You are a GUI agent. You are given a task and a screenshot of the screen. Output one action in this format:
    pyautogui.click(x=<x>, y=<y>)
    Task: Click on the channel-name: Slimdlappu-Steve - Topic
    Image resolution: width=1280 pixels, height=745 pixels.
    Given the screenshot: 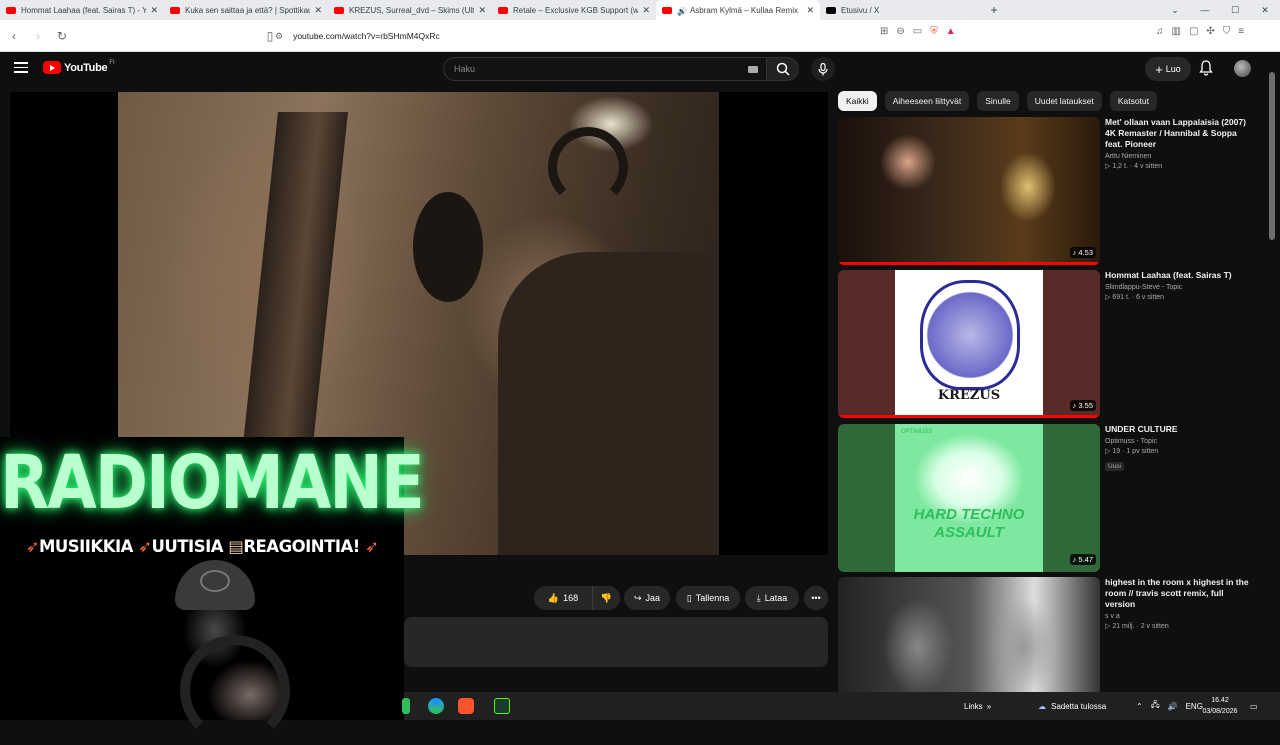 What is the action you would take?
    pyautogui.click(x=1180, y=287)
    